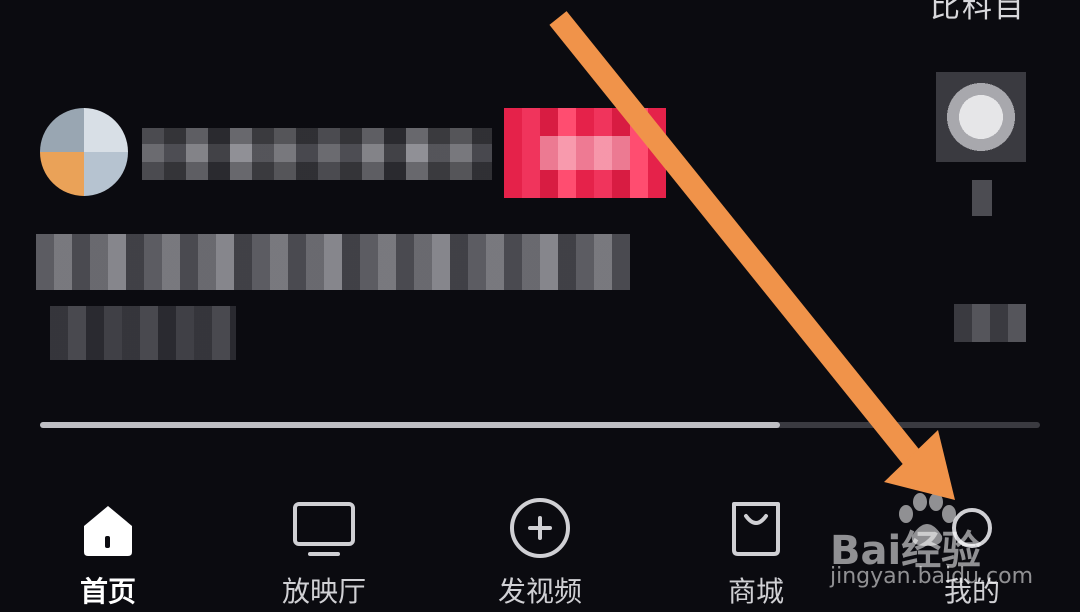  What do you see at coordinates (107, 591) in the screenshot?
I see `nav-label-home: 首页` at bounding box center [107, 591].